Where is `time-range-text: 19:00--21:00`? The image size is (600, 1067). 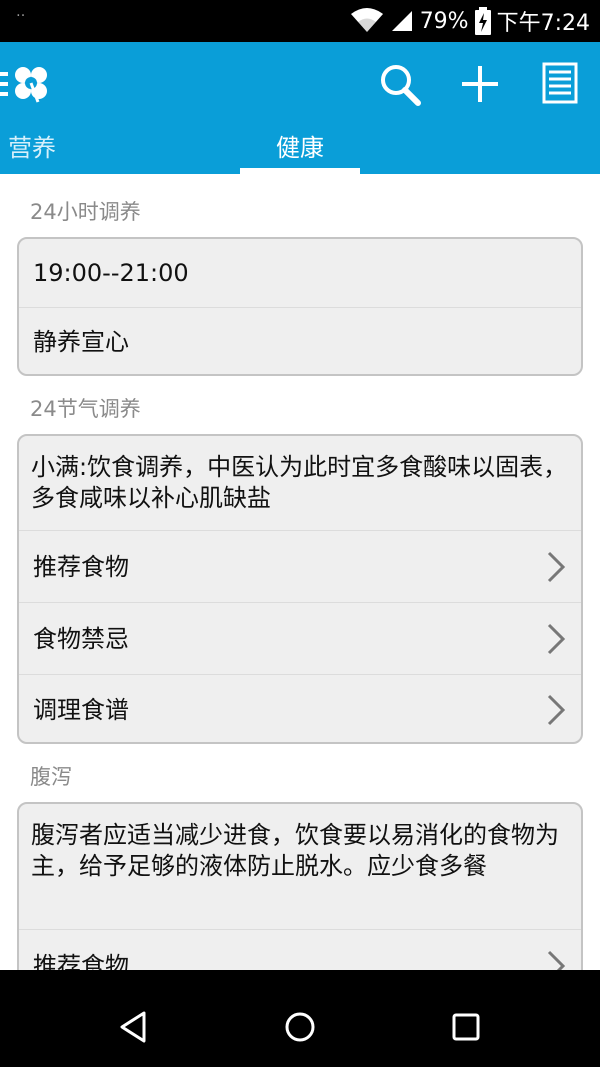 time-range-text: 19:00--21:00 is located at coordinates (111, 273).